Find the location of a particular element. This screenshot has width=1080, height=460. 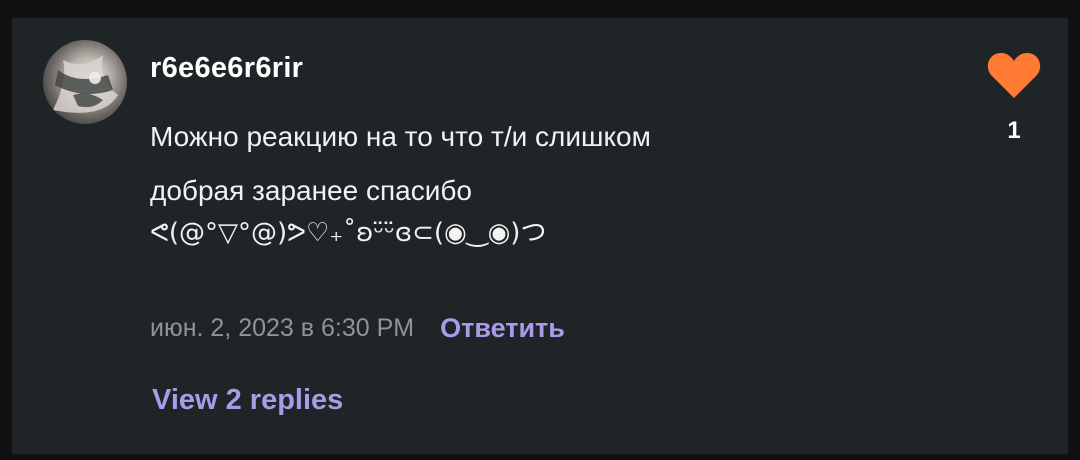

view-replies-button: View 2 replies is located at coordinates (247, 400).